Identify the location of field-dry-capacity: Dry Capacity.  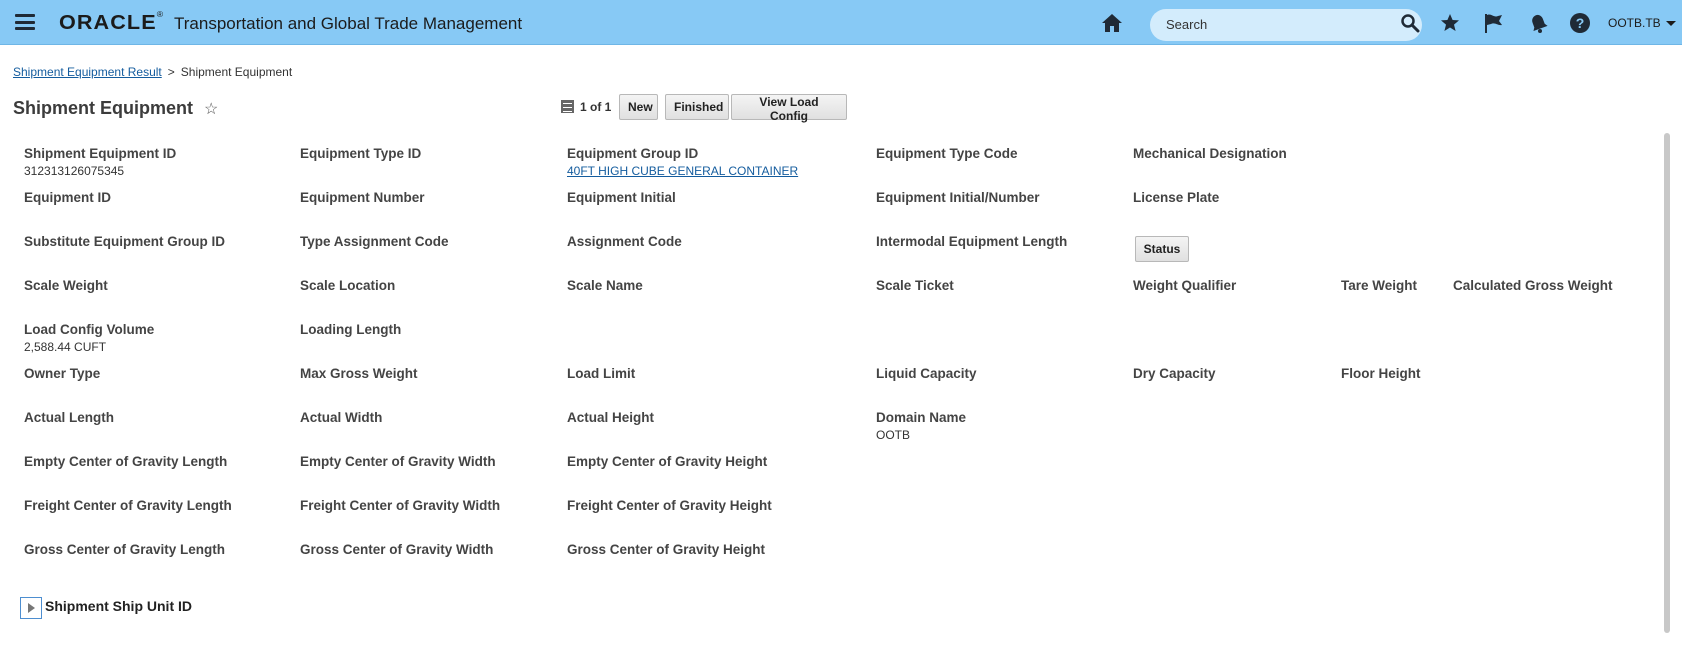
(1174, 373).